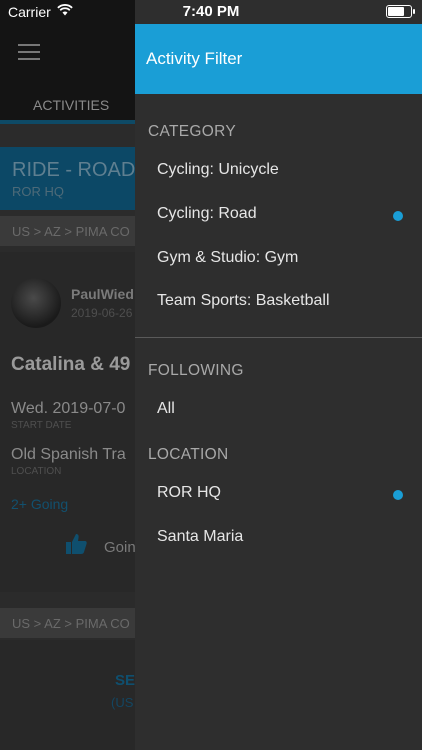 The height and width of the screenshot is (750, 422). Describe the element at coordinates (278, 59) in the screenshot. I see `drawer-header: Activity Filter` at that location.